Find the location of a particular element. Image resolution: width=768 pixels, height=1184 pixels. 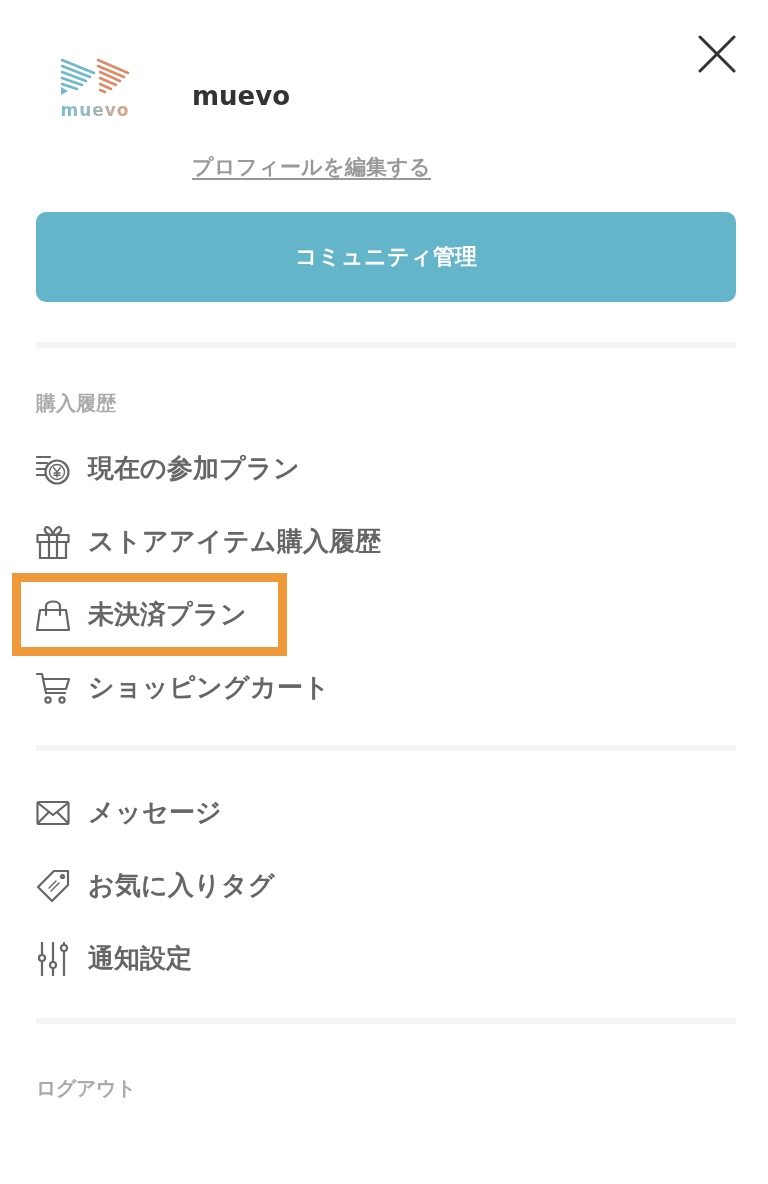

gift-icon is located at coordinates (53, 541).